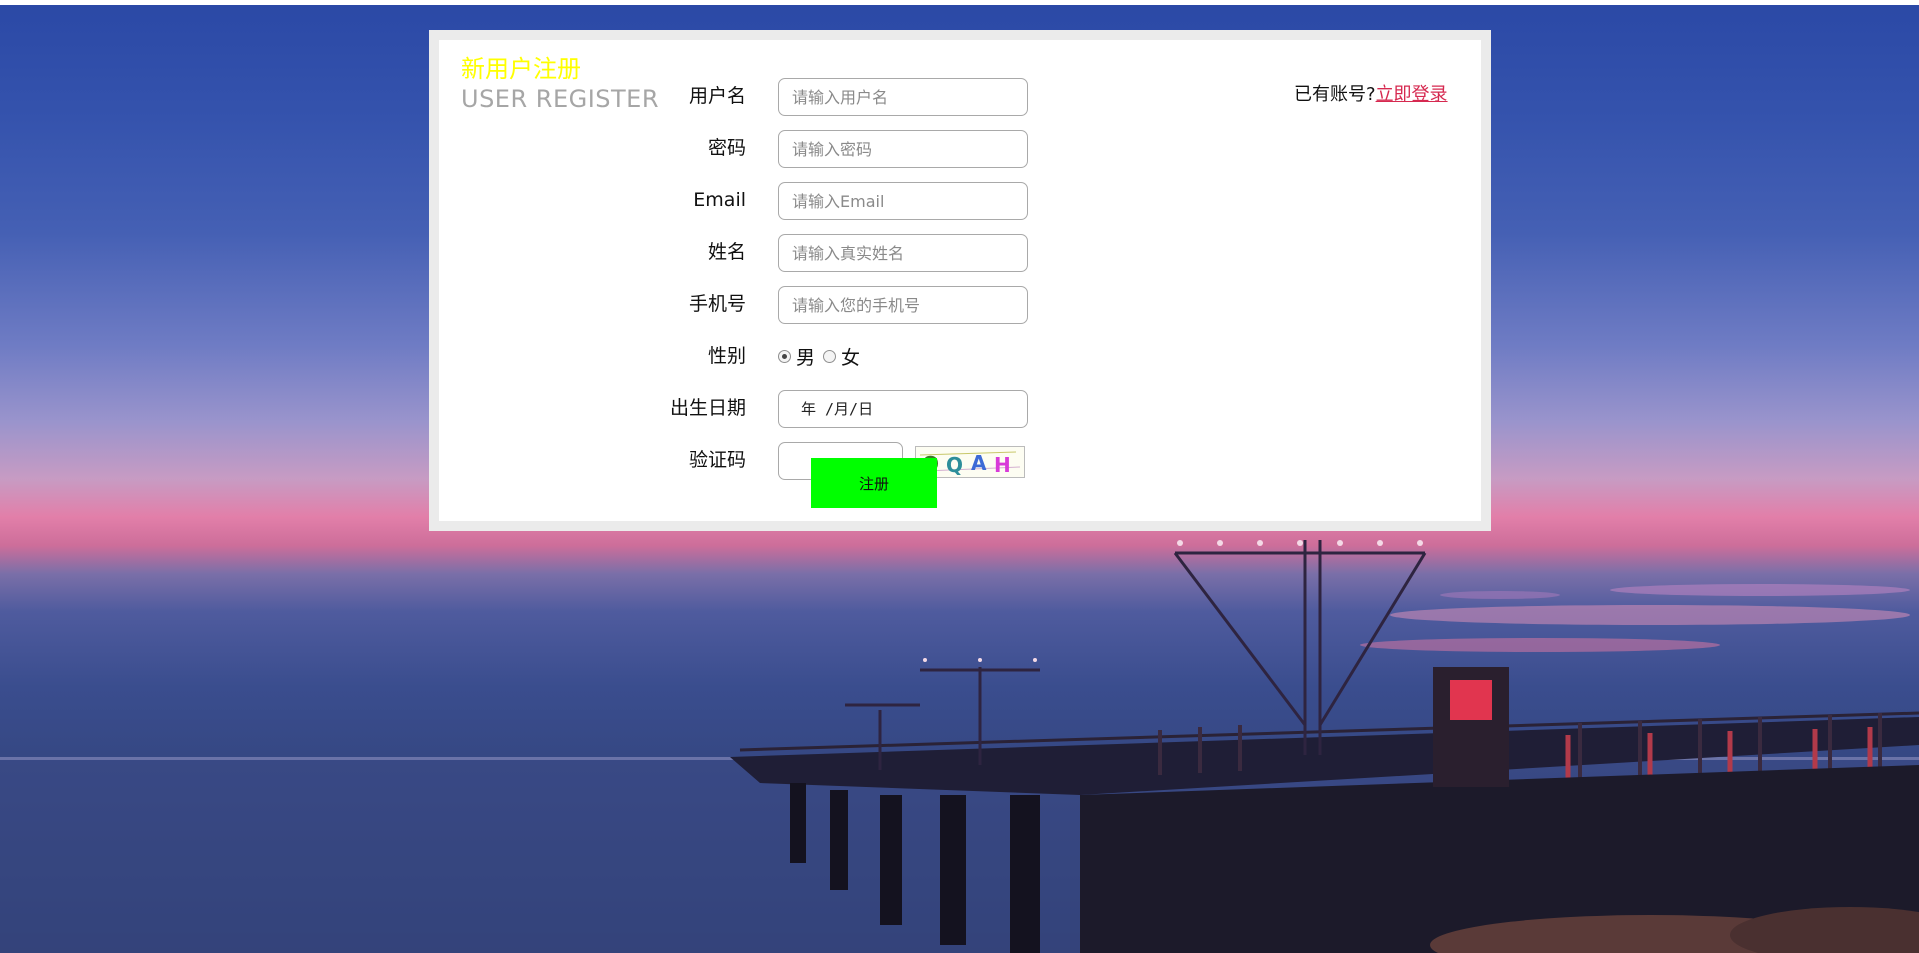 This screenshot has height=953, width=1919. Describe the element at coordinates (979, 463) in the screenshot. I see `captcha-char-3: A` at that location.